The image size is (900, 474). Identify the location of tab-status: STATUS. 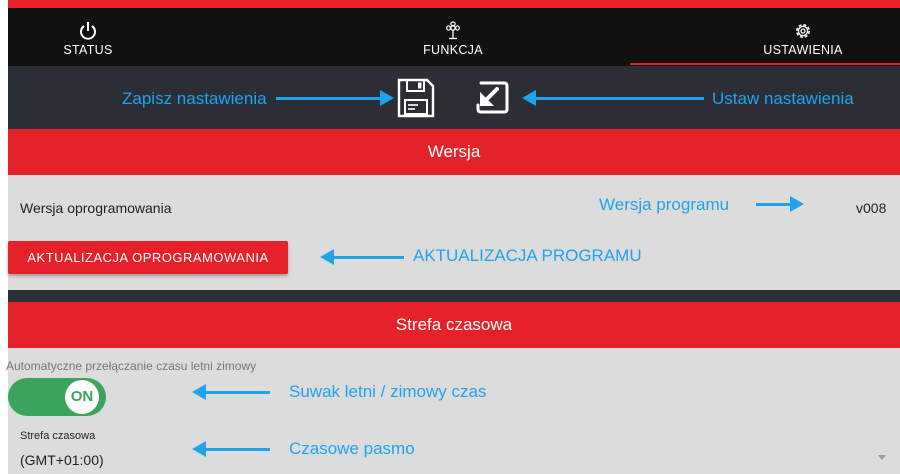
(88, 37).